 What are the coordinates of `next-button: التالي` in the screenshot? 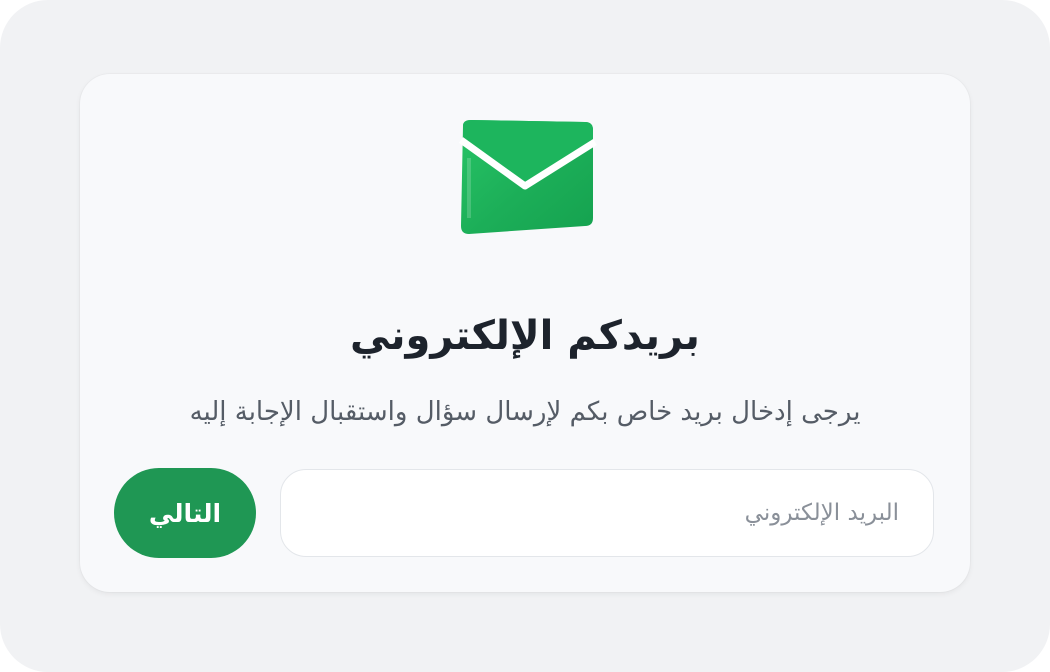 It's located at (185, 513).